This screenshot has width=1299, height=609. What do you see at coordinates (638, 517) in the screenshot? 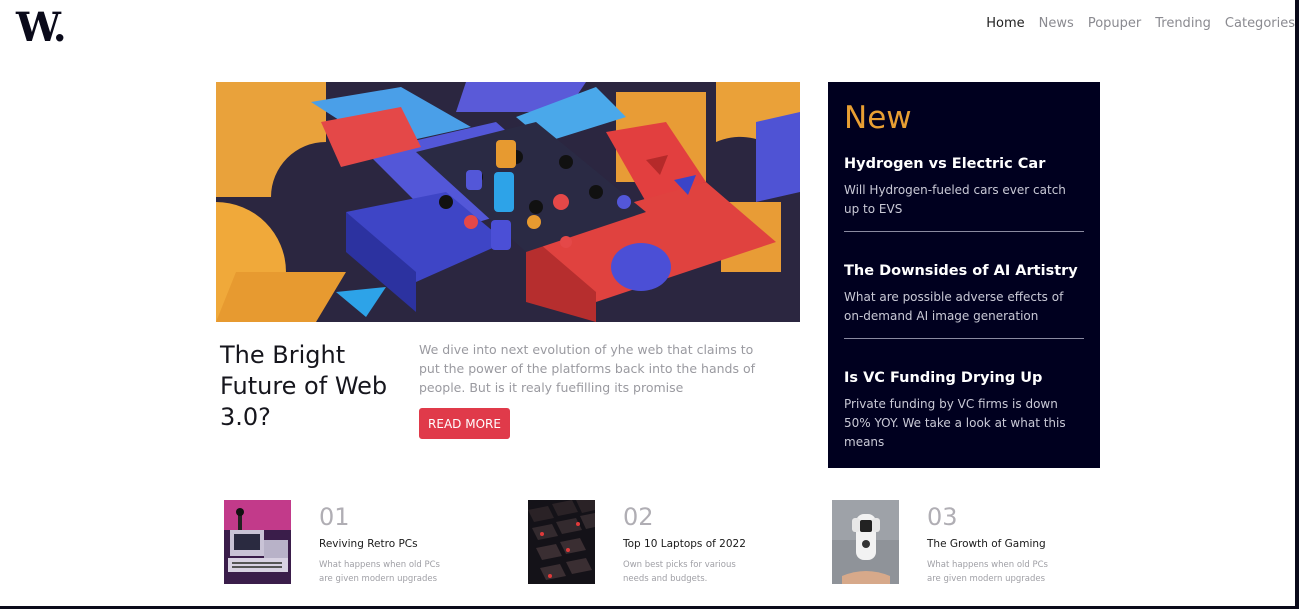
I see `card-number: 02` at bounding box center [638, 517].